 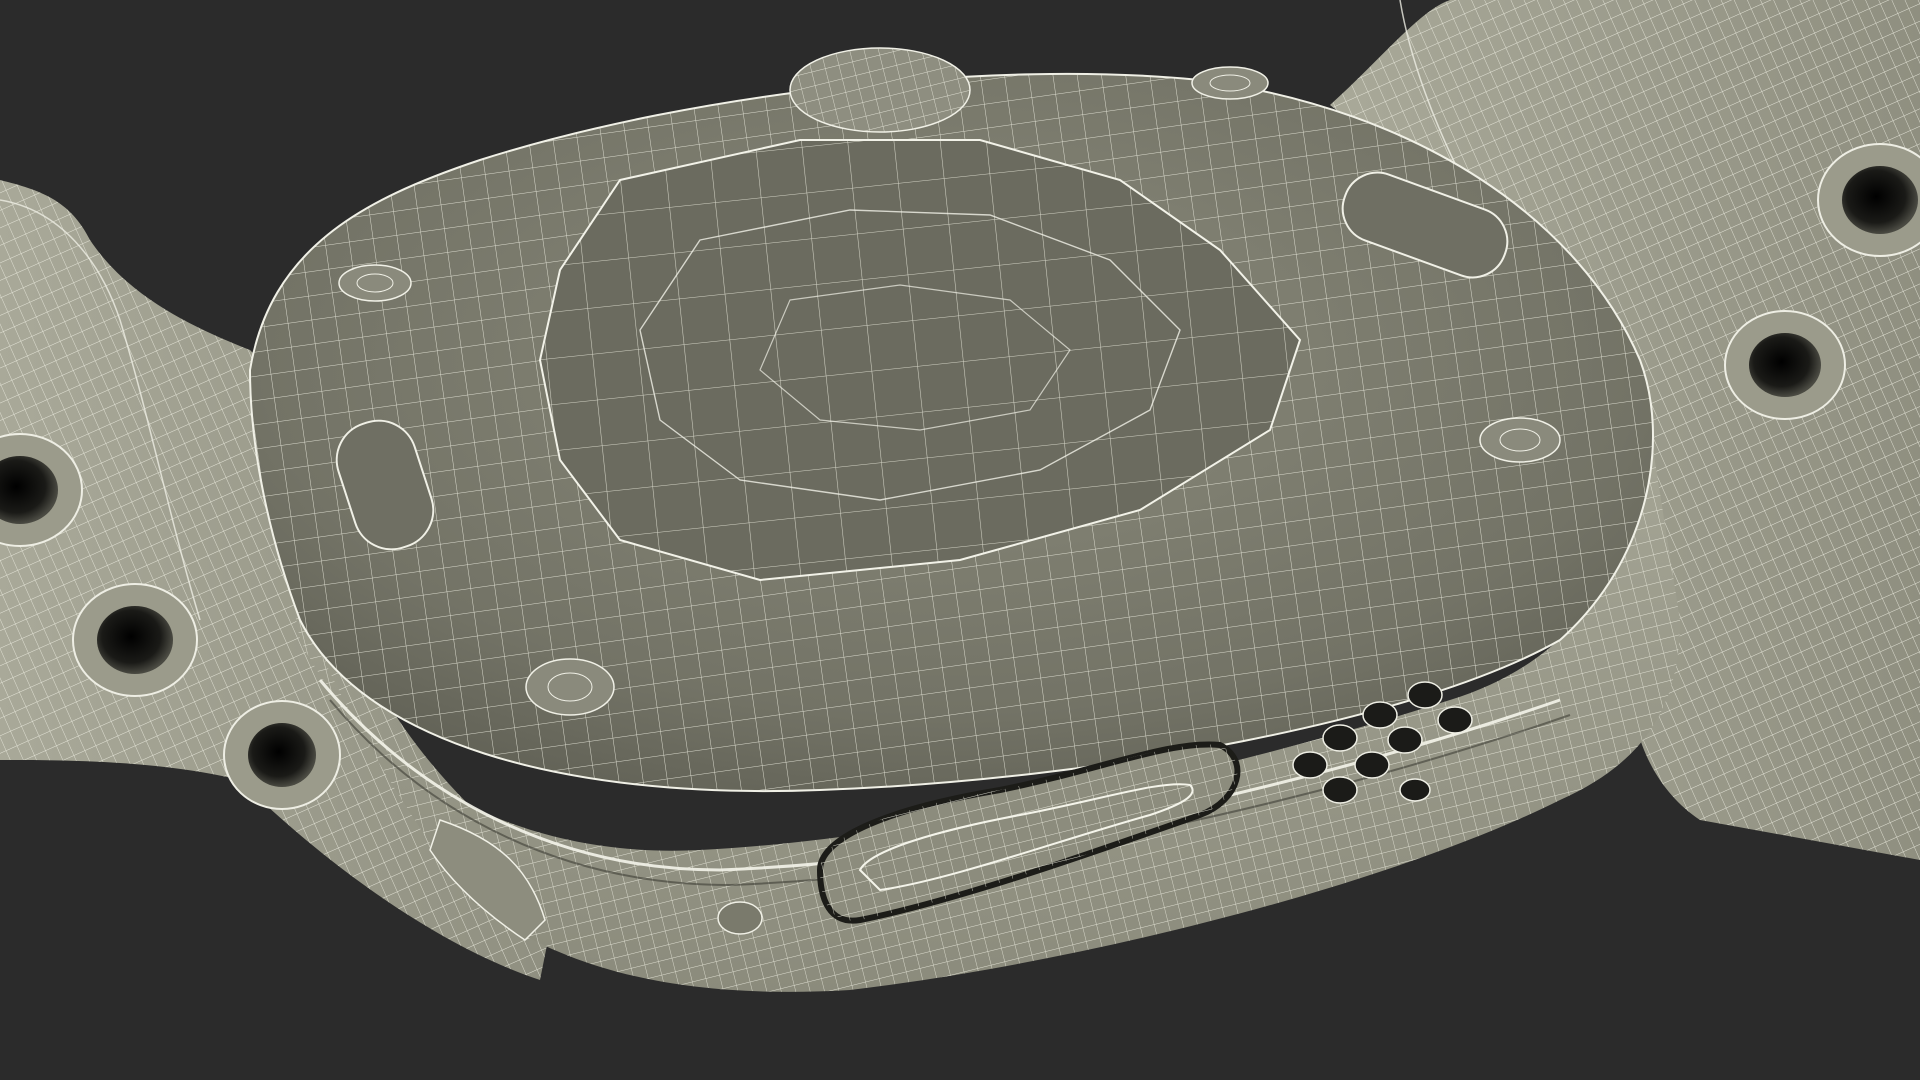 What do you see at coordinates (740, 918) in the screenshot?
I see `screw-small-bottom` at bounding box center [740, 918].